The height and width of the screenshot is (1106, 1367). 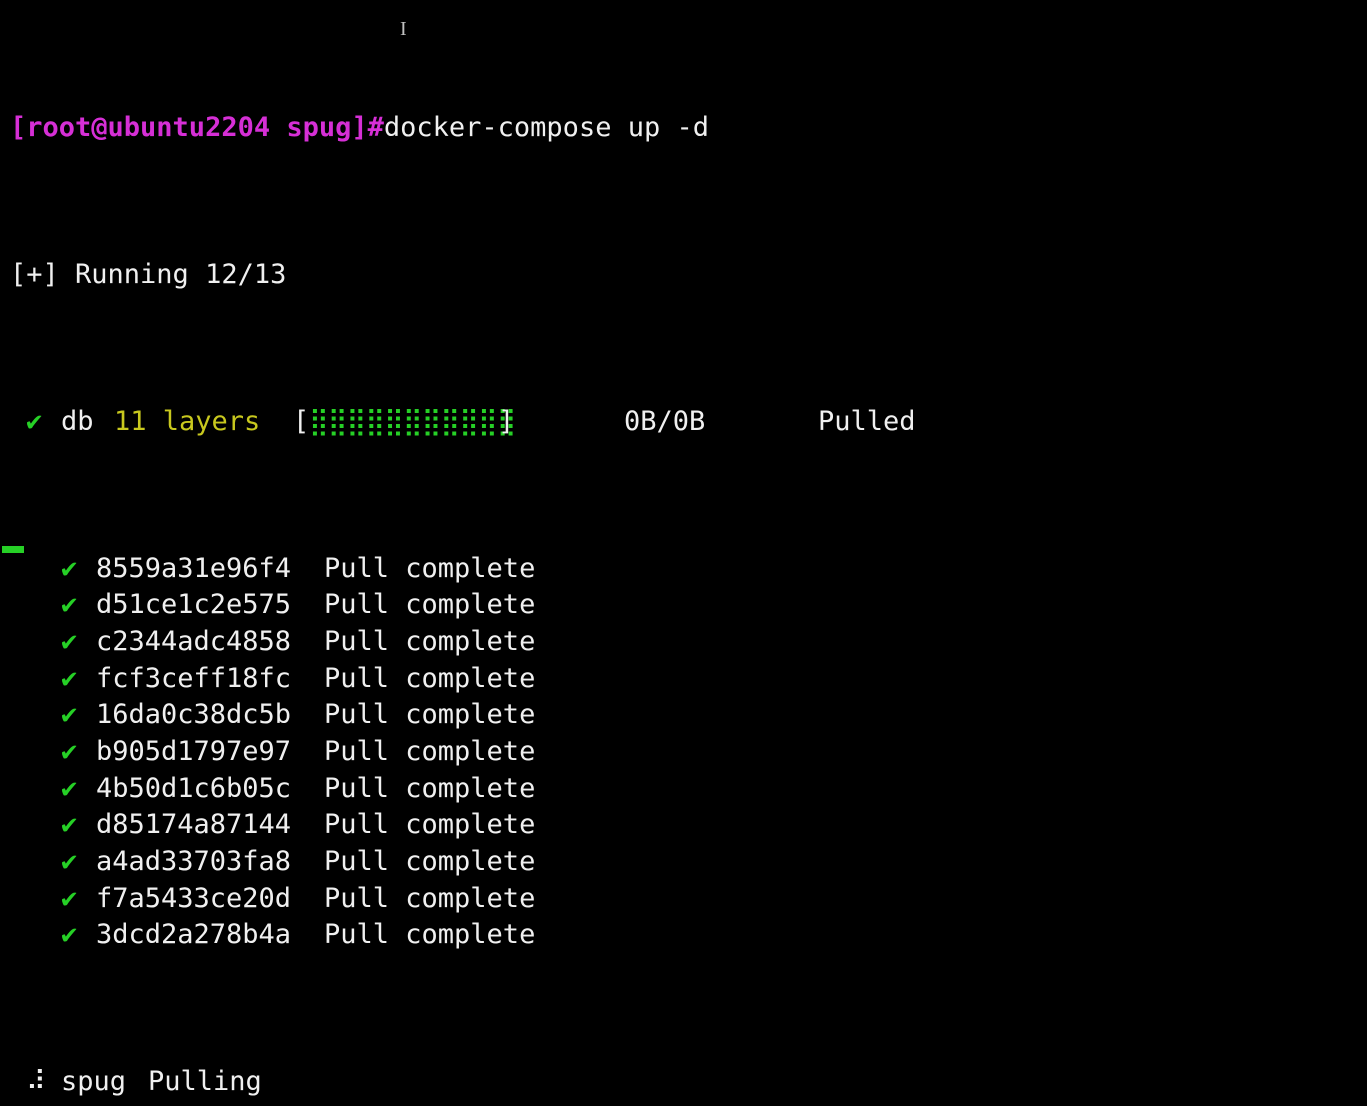 I want to click on spug-status: Pulling, so click(x=205, y=1082).